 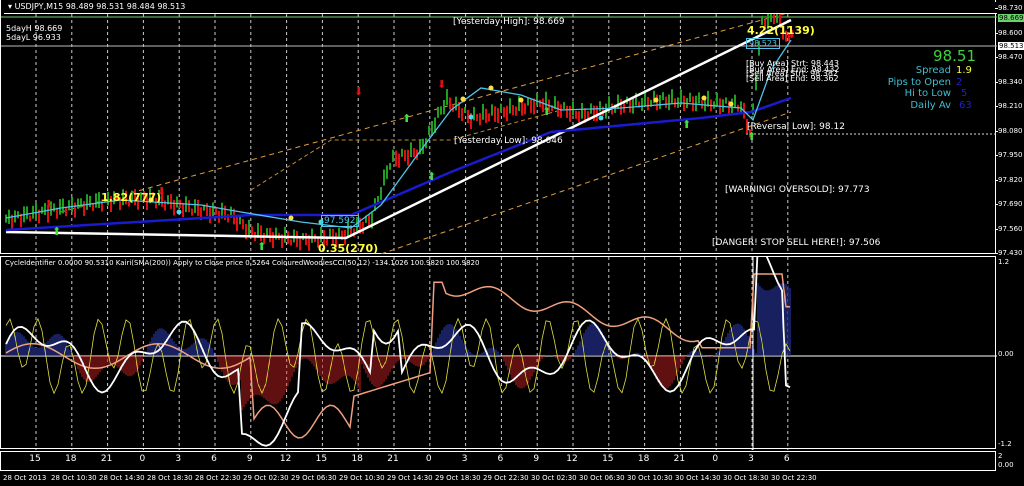 What do you see at coordinates (25, 478) in the screenshot?
I see `date-label: 28 Oct 2013` at bounding box center [25, 478].